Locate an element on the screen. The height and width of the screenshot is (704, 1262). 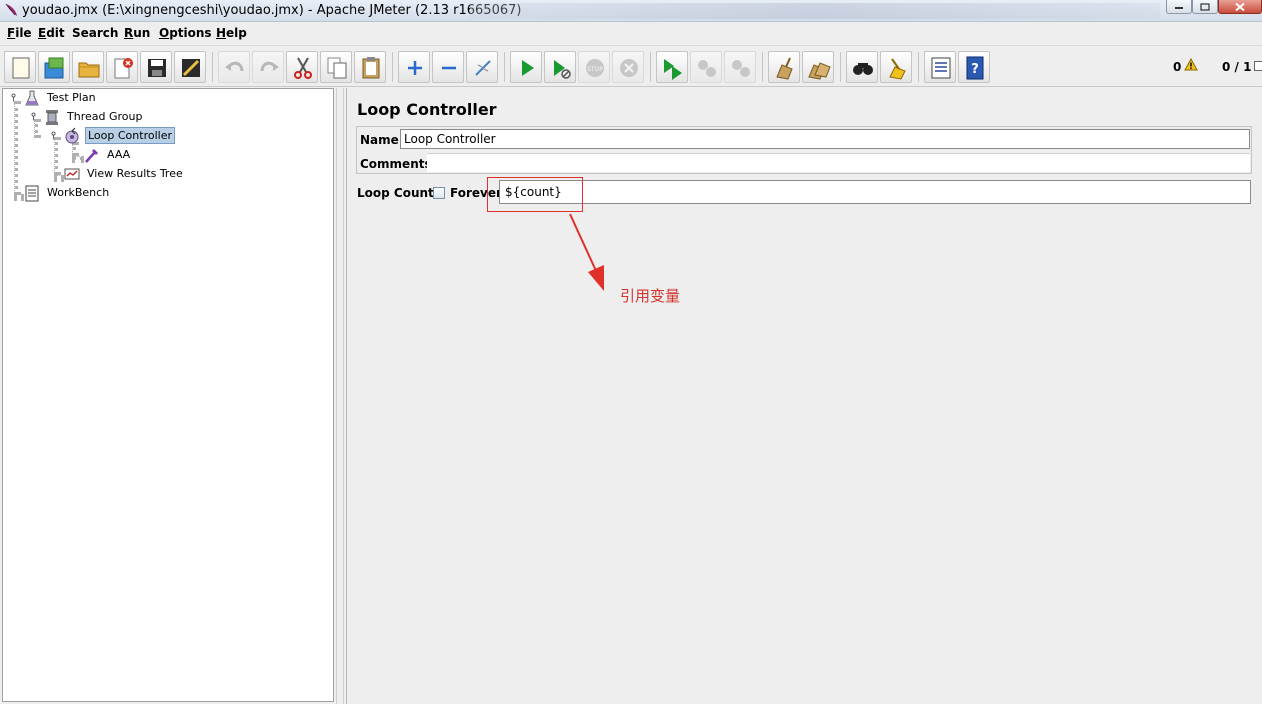
save-disk-icon is located at coordinates (157, 68).